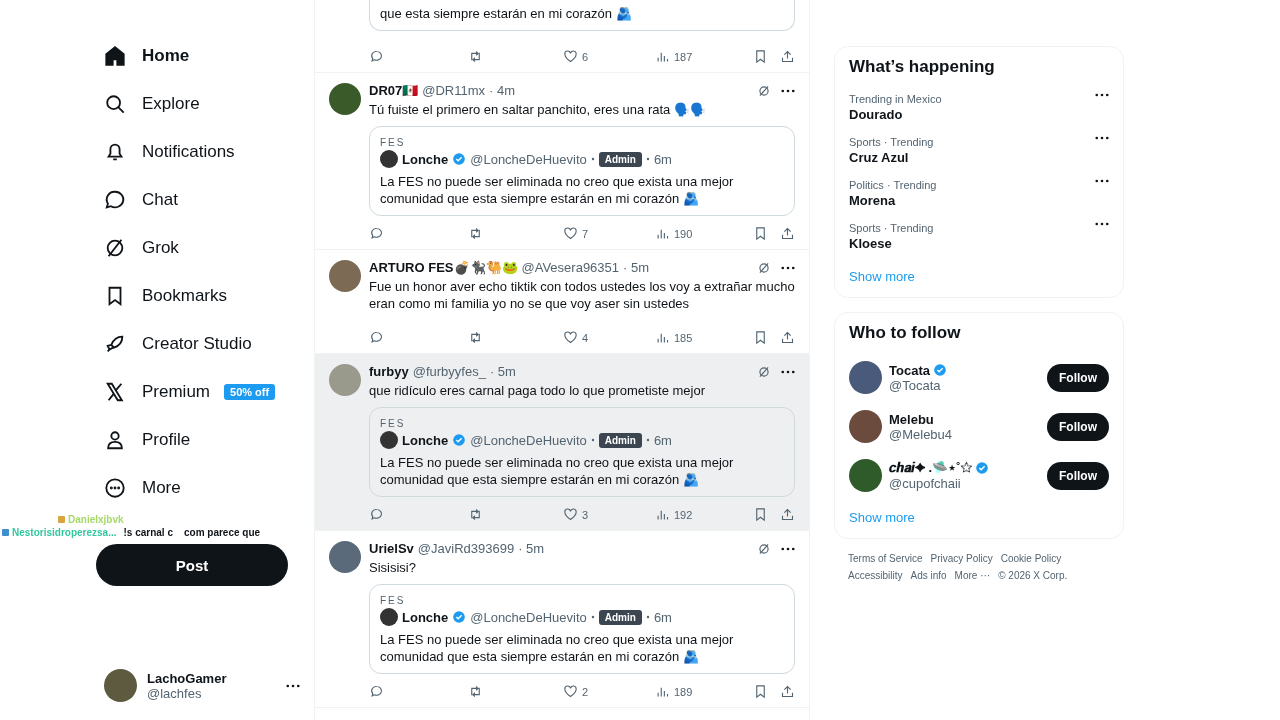 This screenshot has width=1280, height=720. I want to click on footer-link: Accessibility, so click(875, 575).